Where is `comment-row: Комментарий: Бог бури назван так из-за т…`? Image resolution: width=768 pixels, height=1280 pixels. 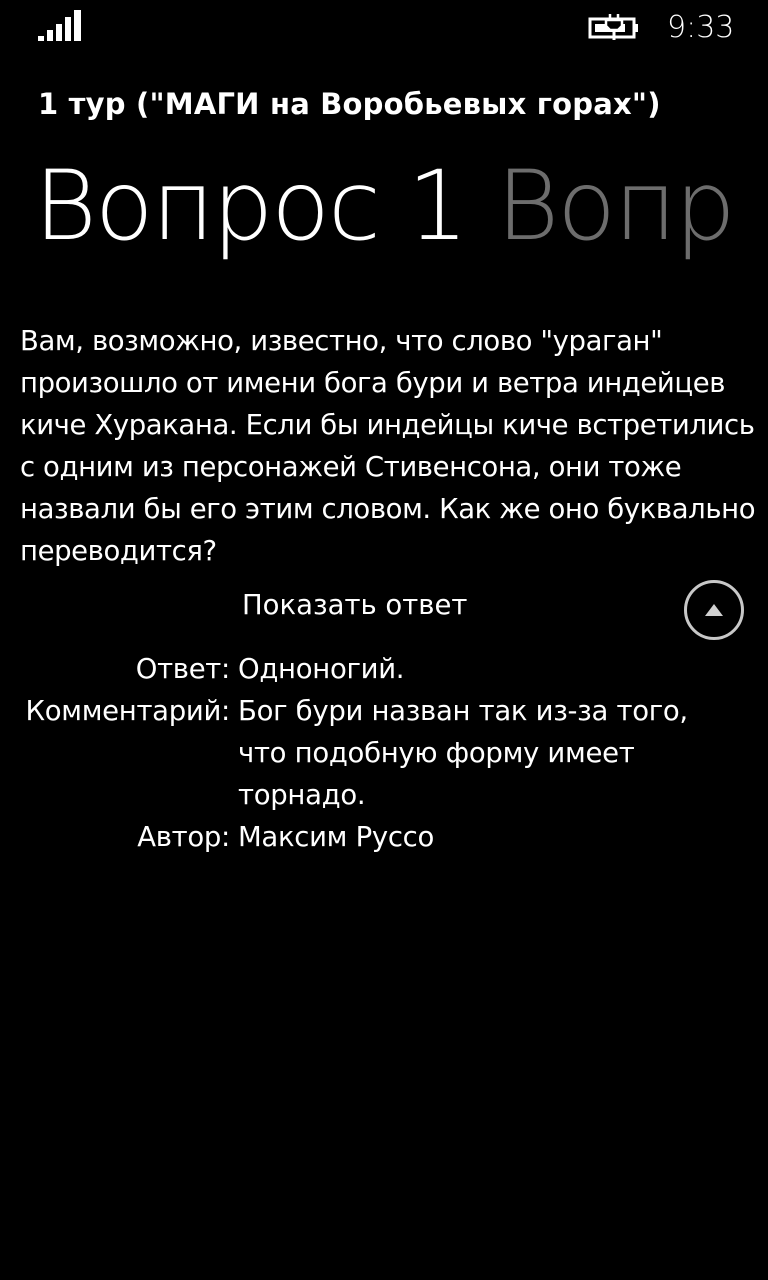 comment-row: Комментарий: Бог бури назван так из-за т… is located at coordinates (384, 753).